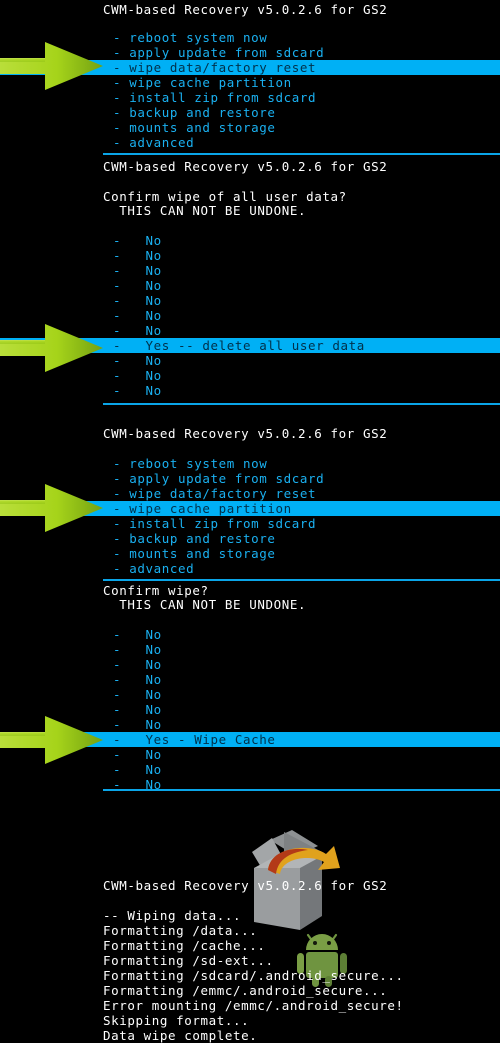 The image size is (500, 1043). I want to click on cache-option-yes-wipe-cache: - Yes - Wipe Cache, so click(250, 739).